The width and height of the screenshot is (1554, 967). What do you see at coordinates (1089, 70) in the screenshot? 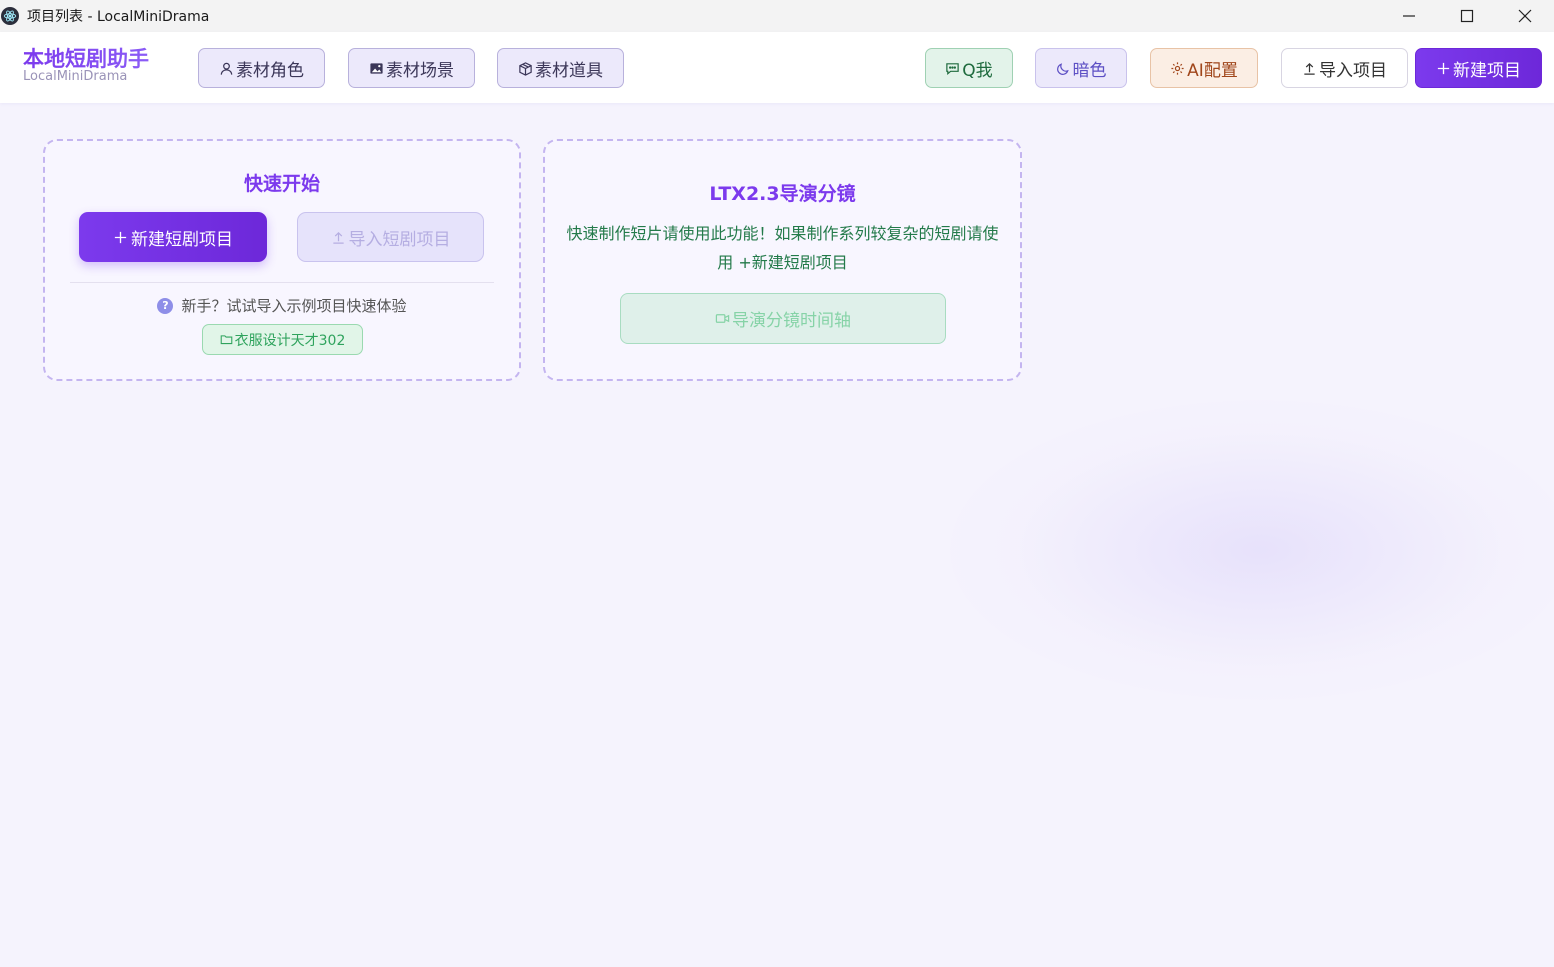
I see `dark-mode-label: 暗色` at bounding box center [1089, 70].